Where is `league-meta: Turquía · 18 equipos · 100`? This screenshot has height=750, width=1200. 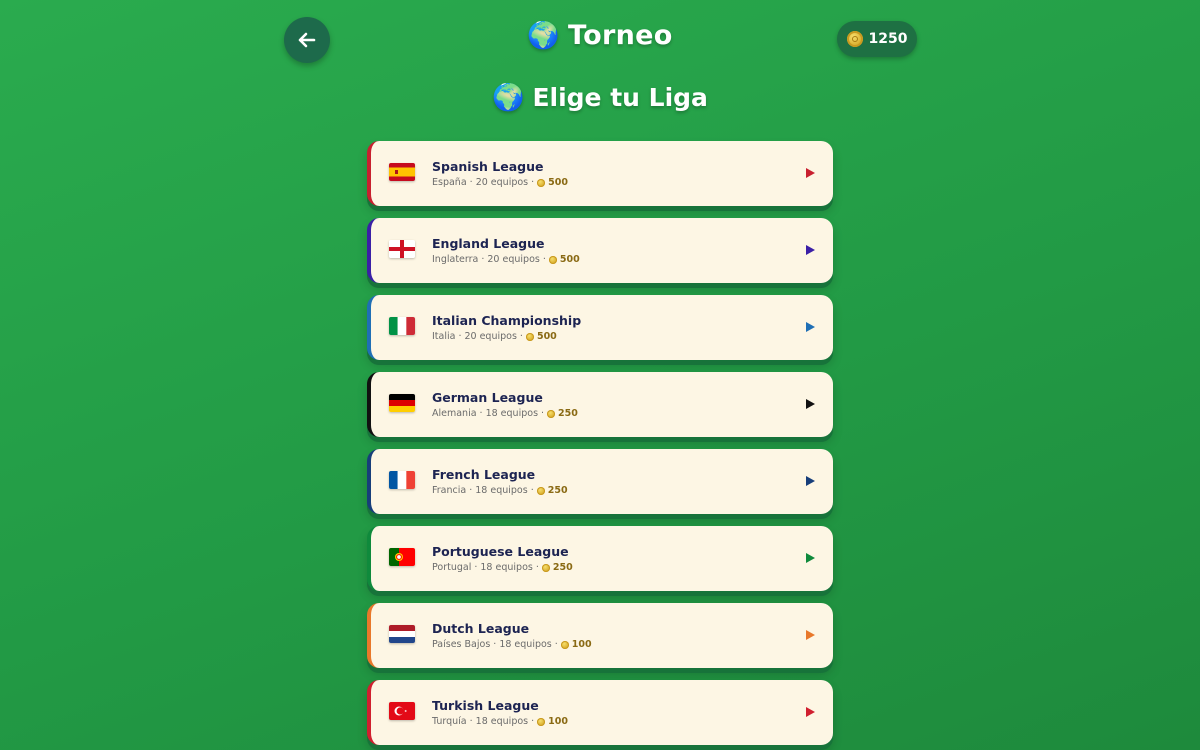 league-meta: Turquía · 18 equipos · 100 is located at coordinates (500, 722).